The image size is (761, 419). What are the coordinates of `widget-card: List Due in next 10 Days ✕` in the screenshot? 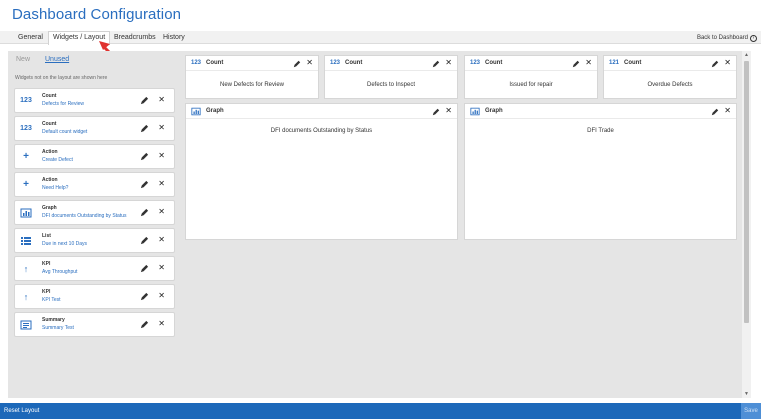 It's located at (94, 240).